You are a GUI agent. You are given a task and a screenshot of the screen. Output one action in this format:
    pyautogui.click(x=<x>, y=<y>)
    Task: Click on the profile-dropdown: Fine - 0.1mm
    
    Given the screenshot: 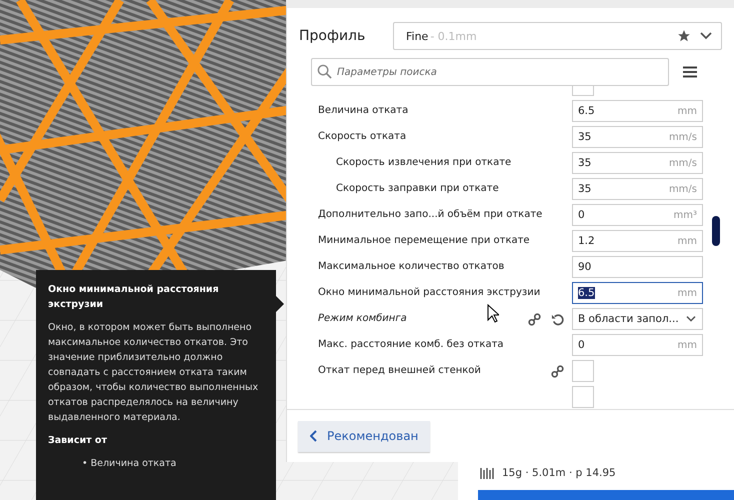 What is the action you would take?
    pyautogui.click(x=557, y=36)
    